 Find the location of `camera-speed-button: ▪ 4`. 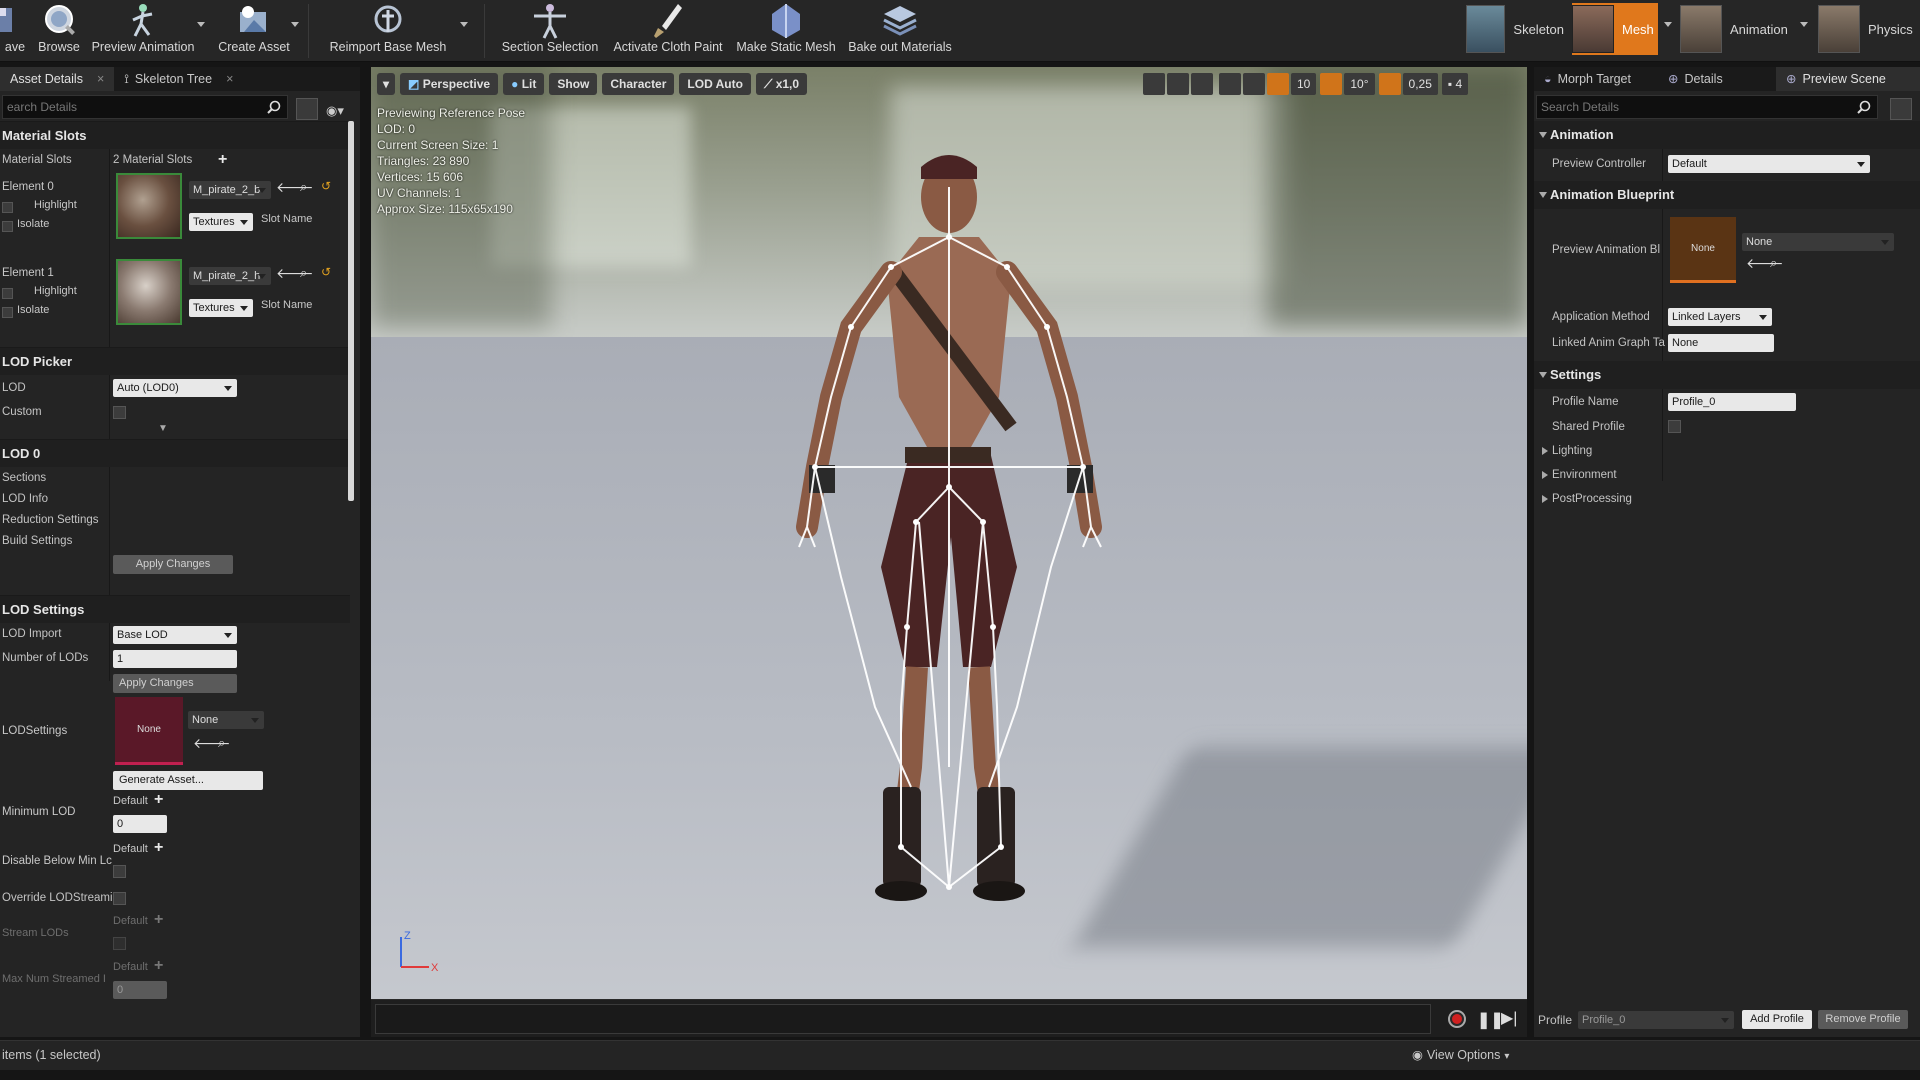

camera-speed-button: ▪ 4 is located at coordinates (1455, 84).